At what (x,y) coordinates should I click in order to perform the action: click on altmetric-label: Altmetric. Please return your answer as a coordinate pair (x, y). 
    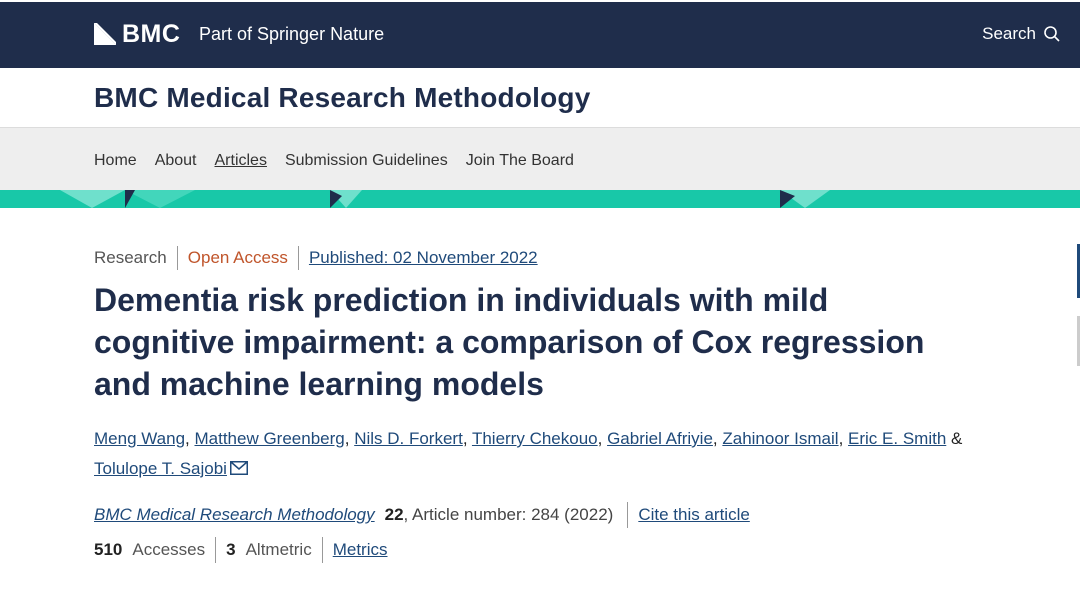
    Looking at the image, I should click on (278, 549).